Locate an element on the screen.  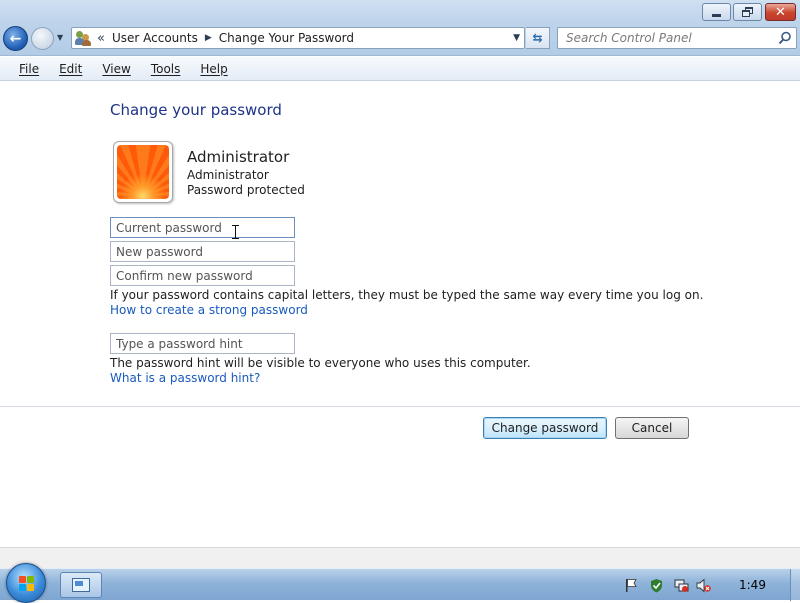
windows-logo-icon is located at coordinates (27, 584).